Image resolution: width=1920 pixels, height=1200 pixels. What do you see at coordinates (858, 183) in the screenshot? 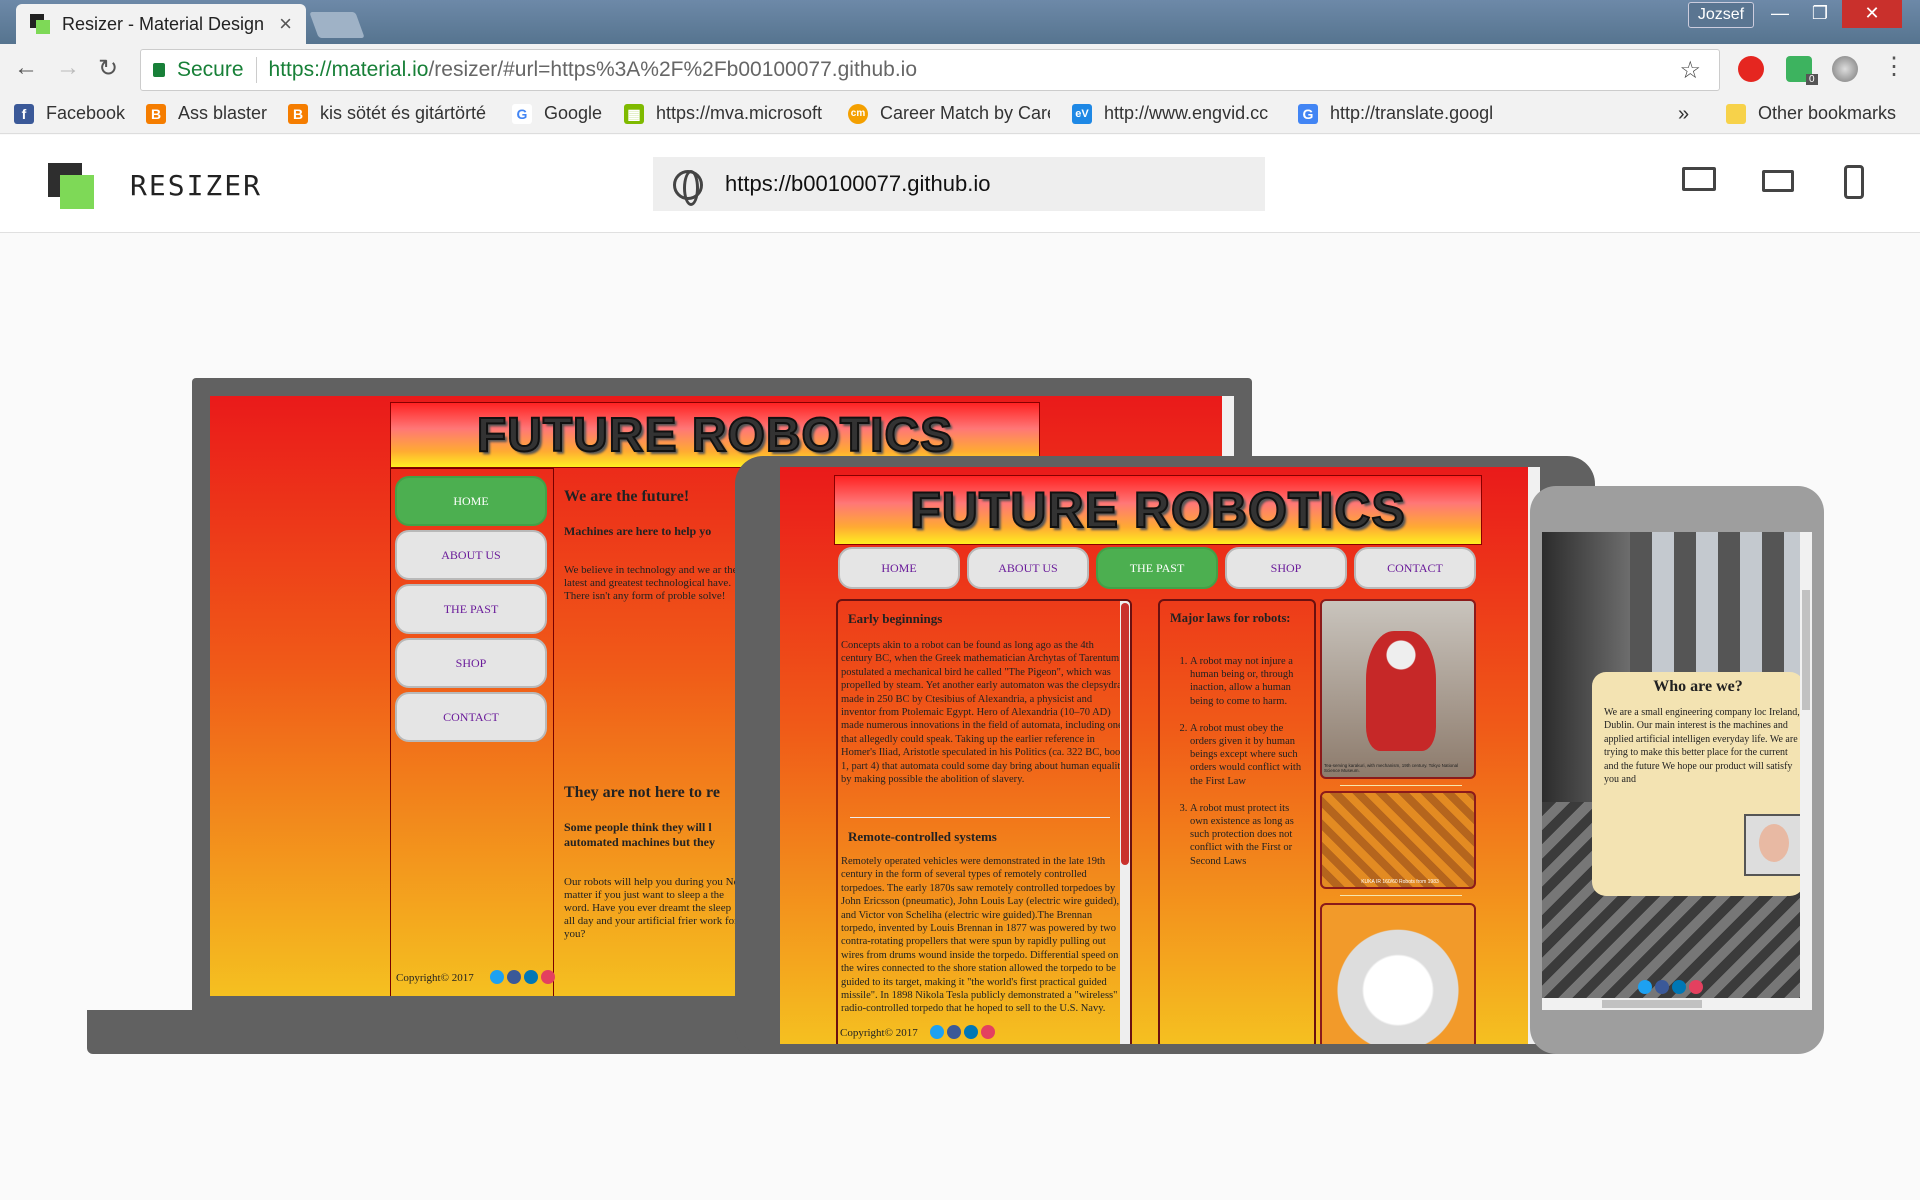
I see `resizer-url-value: https://b00100077.github.io` at bounding box center [858, 183].